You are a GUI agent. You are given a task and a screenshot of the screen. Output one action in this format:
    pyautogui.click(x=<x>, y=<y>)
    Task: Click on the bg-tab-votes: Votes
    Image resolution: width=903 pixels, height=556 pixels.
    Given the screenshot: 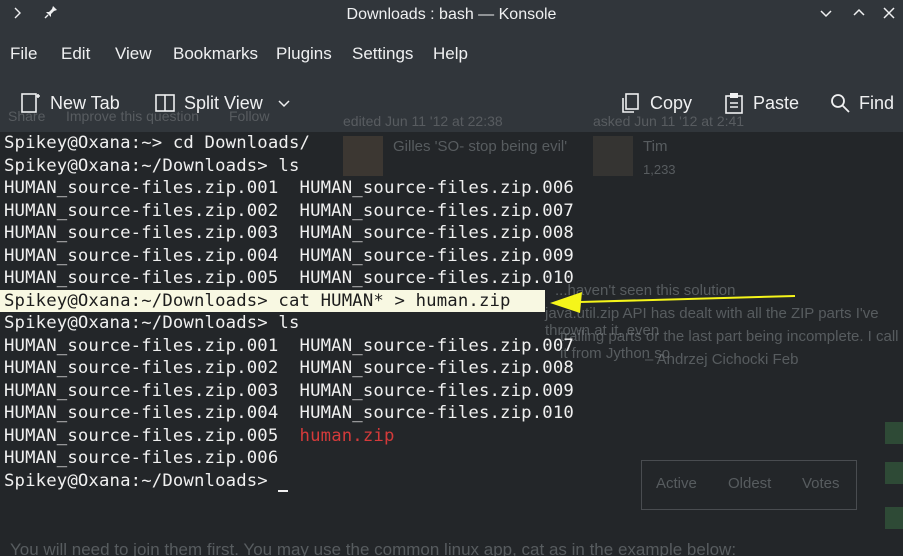 What is the action you would take?
    pyautogui.click(x=821, y=483)
    